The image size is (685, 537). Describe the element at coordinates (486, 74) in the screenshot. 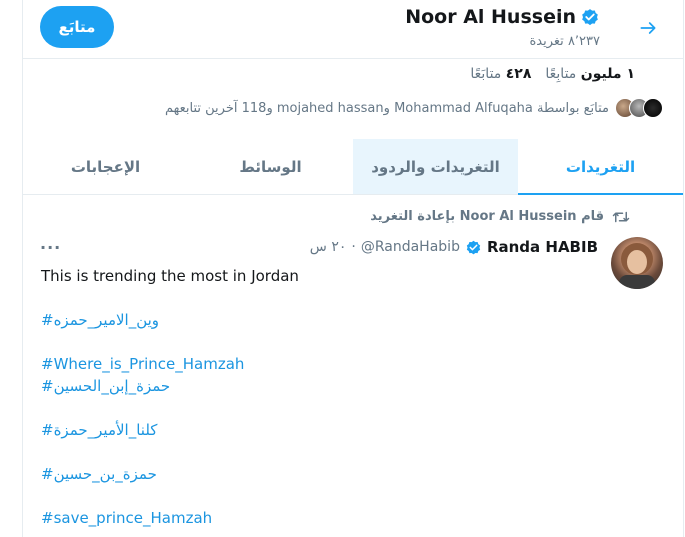

I see `following-label: متابَعًا` at that location.